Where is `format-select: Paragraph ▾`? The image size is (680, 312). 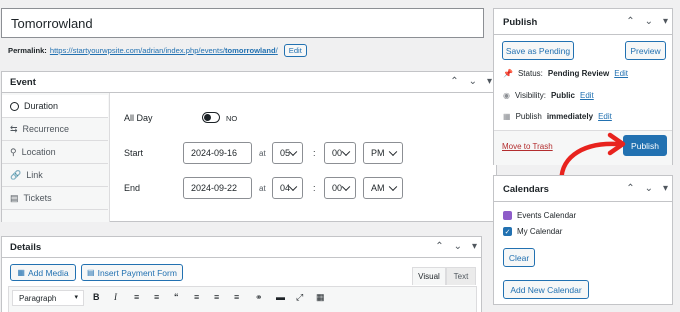 format-select: Paragraph ▾ is located at coordinates (48, 298).